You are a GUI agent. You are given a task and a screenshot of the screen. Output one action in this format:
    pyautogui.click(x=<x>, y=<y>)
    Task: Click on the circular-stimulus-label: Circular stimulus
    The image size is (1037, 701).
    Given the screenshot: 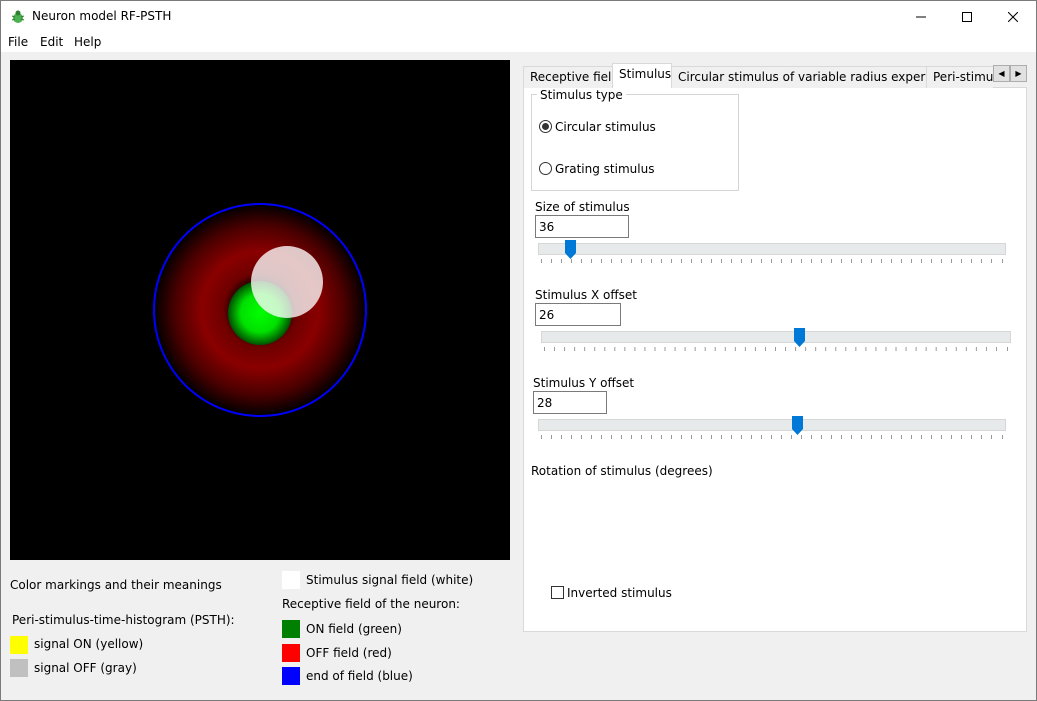 What is the action you would take?
    pyautogui.click(x=605, y=127)
    